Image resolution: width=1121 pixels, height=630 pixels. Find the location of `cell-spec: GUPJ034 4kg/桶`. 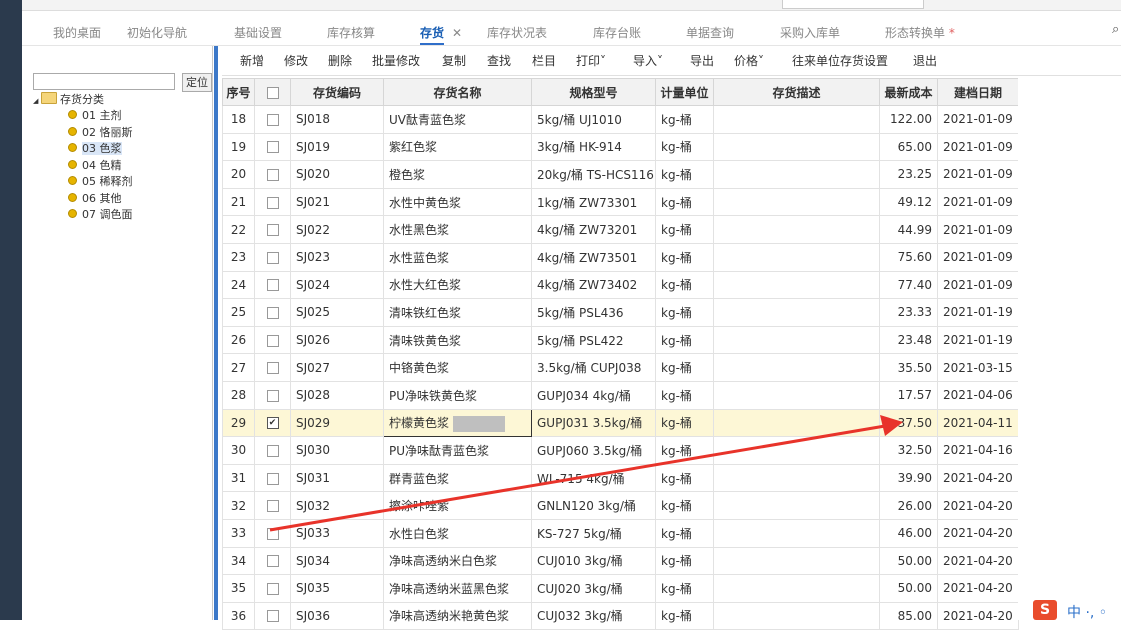

cell-spec: GUPJ034 4kg/桶 is located at coordinates (593, 395).